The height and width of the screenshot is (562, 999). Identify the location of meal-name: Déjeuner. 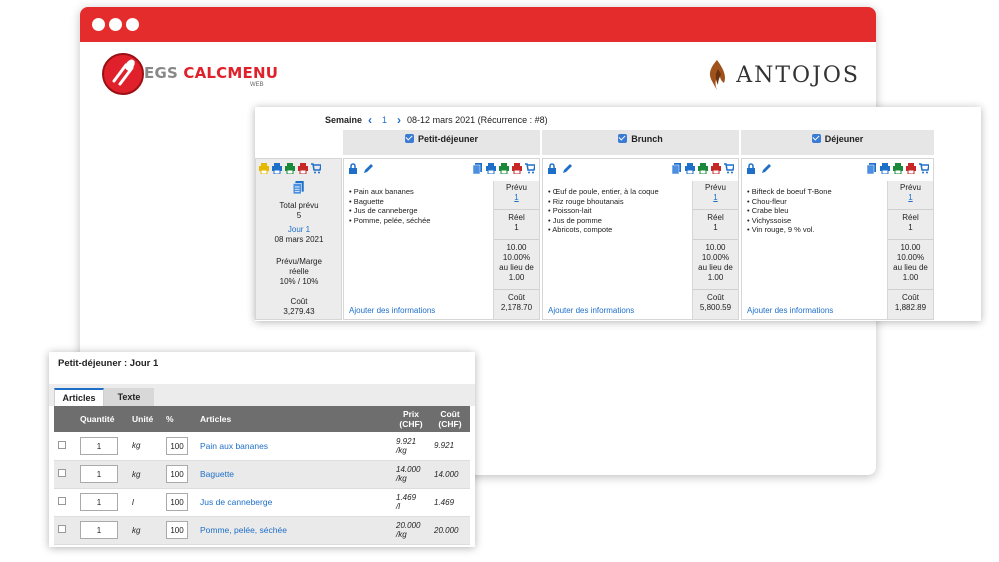
(844, 139).